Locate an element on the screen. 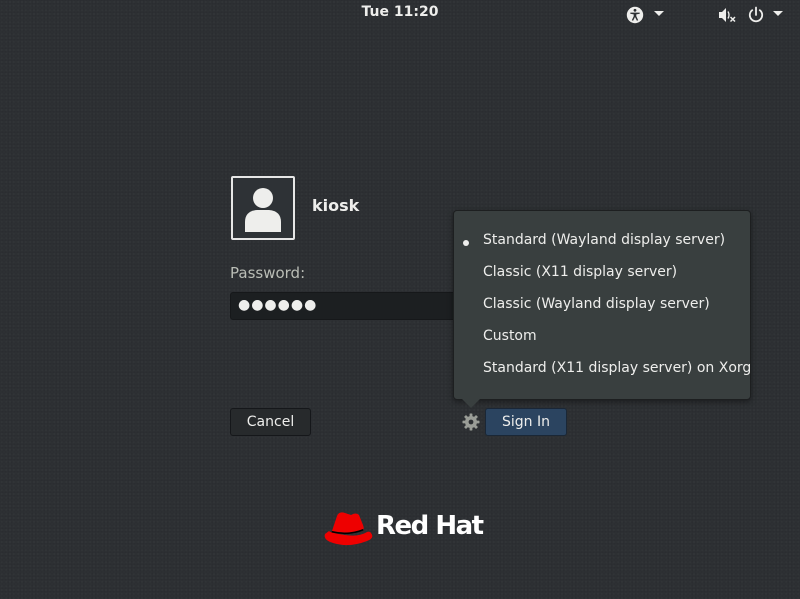 This screenshot has width=800, height=599. password-value: ●●●●●● is located at coordinates (278, 305).